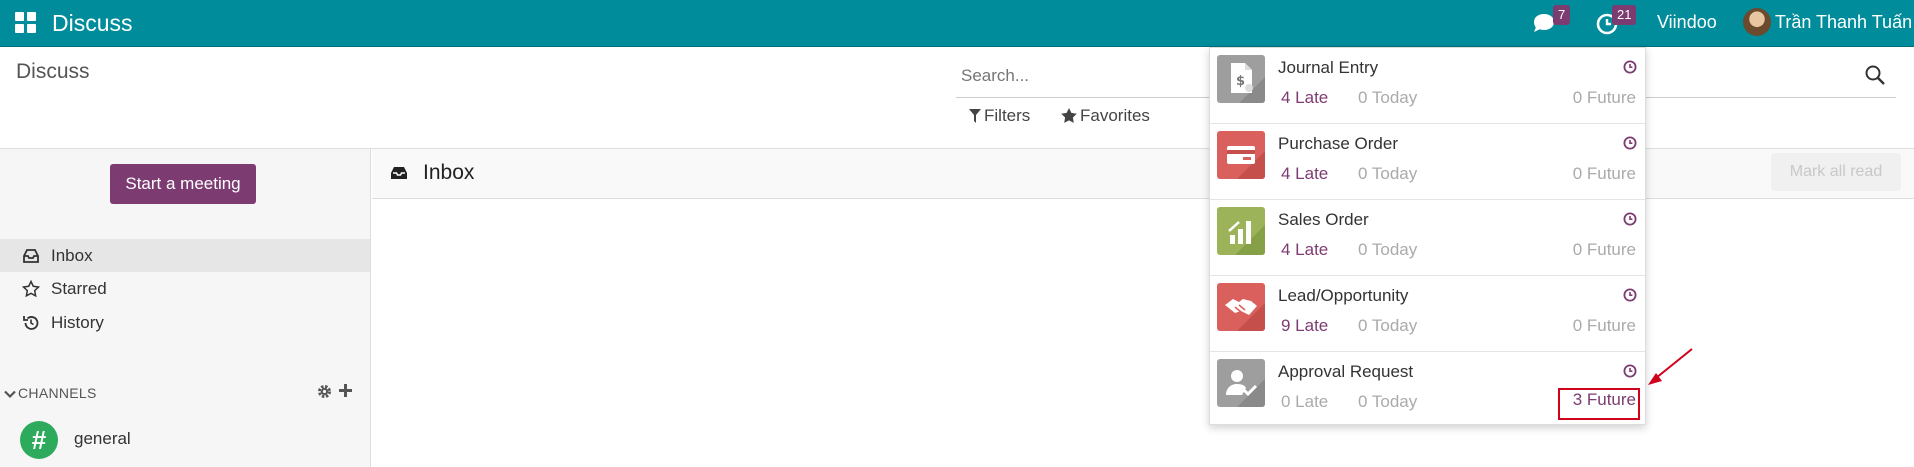 The height and width of the screenshot is (467, 1914). I want to click on activity-name: Approval Request, so click(1346, 371).